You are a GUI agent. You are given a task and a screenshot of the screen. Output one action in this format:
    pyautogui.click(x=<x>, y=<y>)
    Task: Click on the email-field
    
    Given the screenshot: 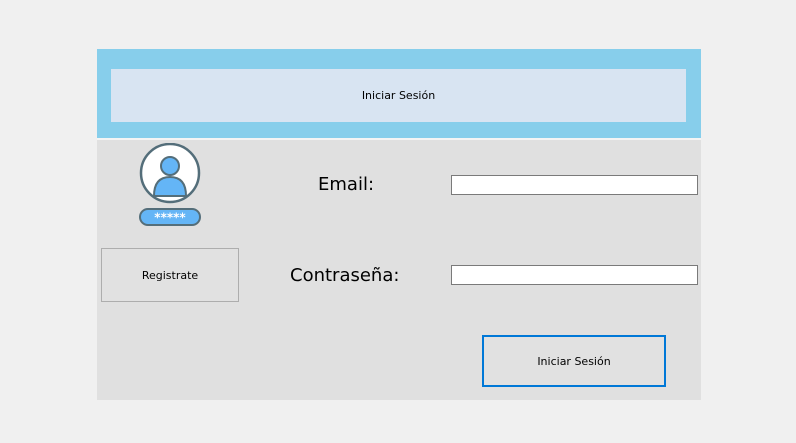 What is the action you would take?
    pyautogui.click(x=574, y=185)
    